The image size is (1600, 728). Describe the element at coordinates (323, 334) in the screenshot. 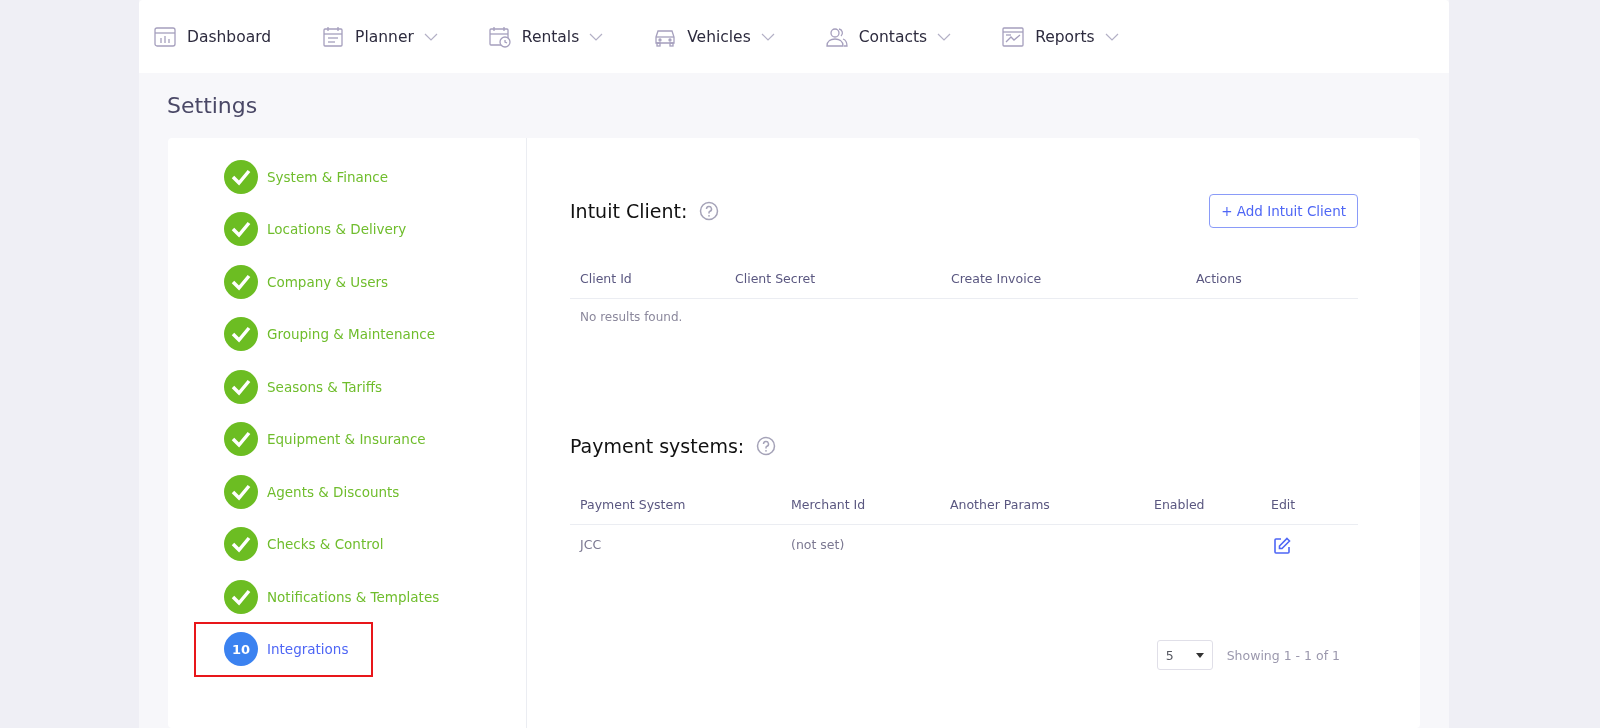

I see `settings-step: Grouping & Maintenance` at that location.